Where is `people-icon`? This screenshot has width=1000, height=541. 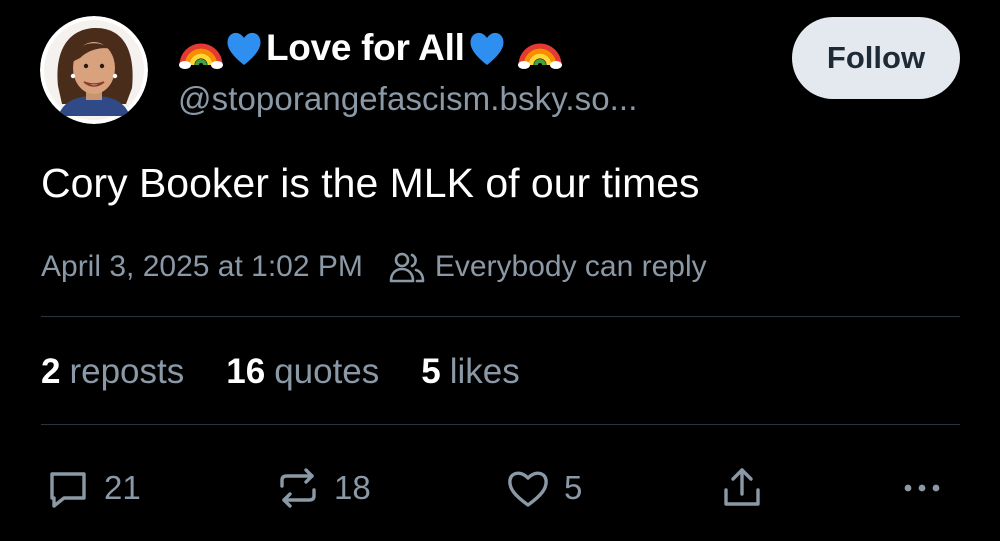 people-icon is located at coordinates (407, 267).